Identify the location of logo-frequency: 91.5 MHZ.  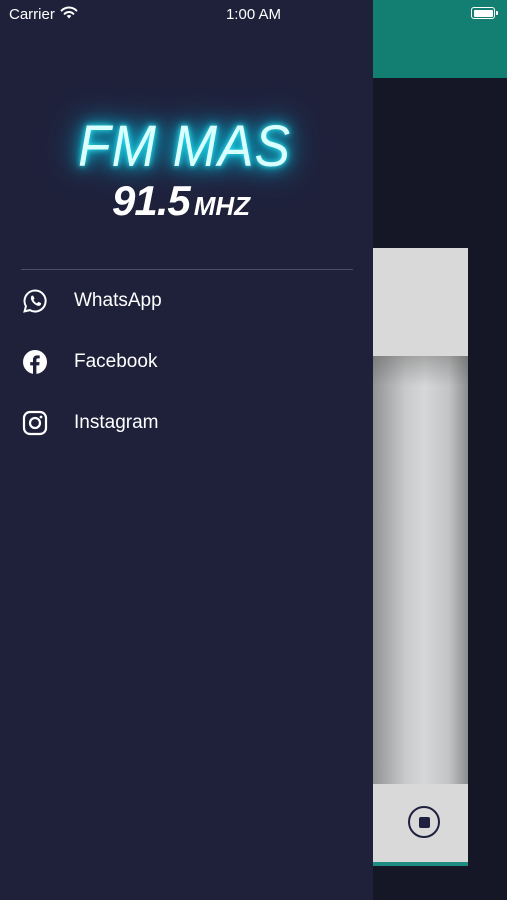
(181, 201).